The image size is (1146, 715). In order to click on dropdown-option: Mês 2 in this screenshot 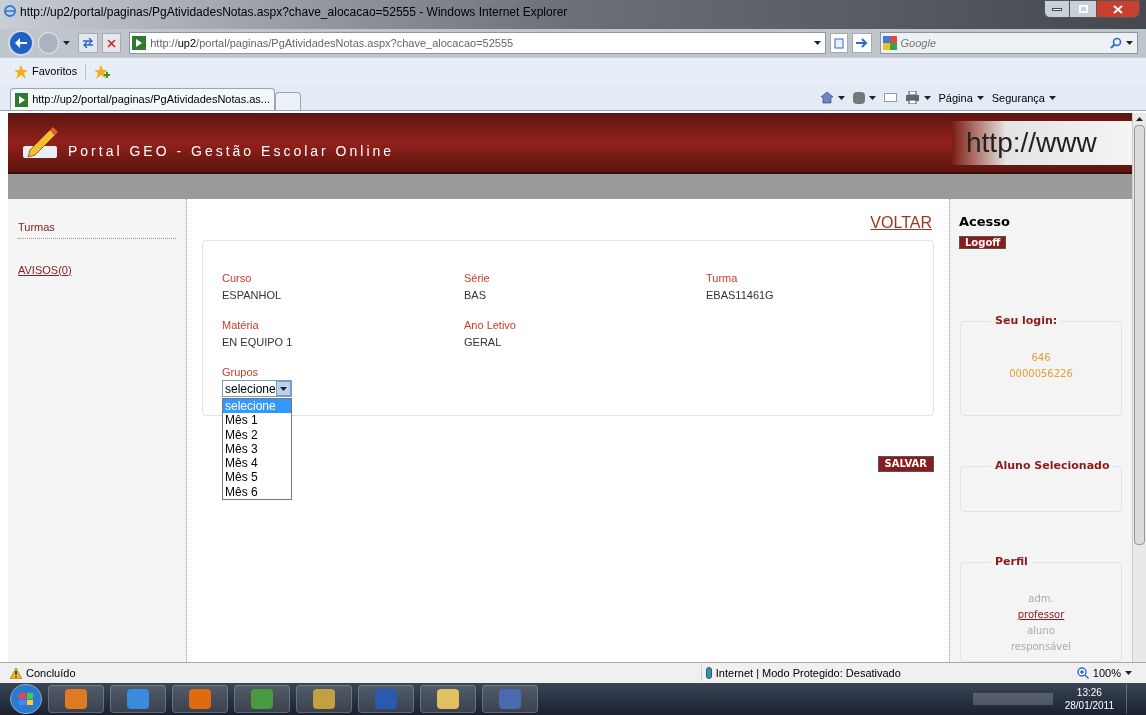, I will do `click(257, 434)`.